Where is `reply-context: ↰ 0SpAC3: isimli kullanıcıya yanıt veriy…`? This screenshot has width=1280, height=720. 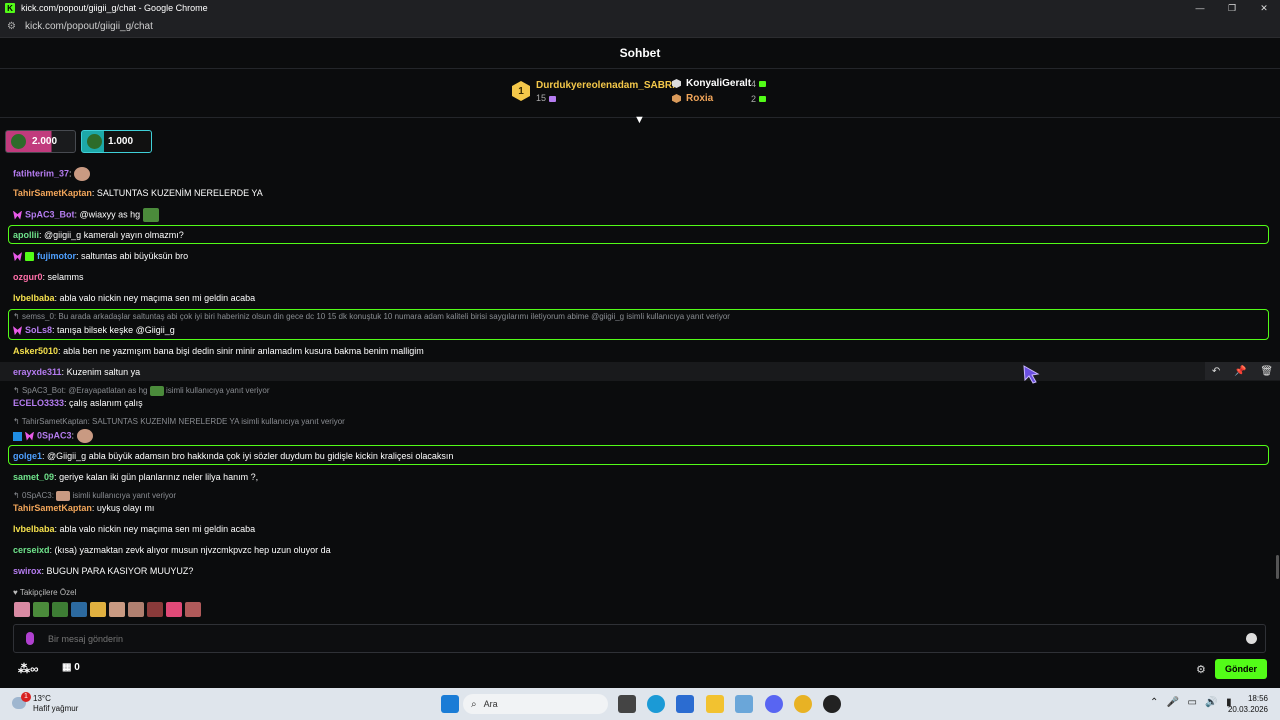 reply-context: ↰ 0SpAC3: isimli kullanıcıya yanıt veriy… is located at coordinates (94, 496).